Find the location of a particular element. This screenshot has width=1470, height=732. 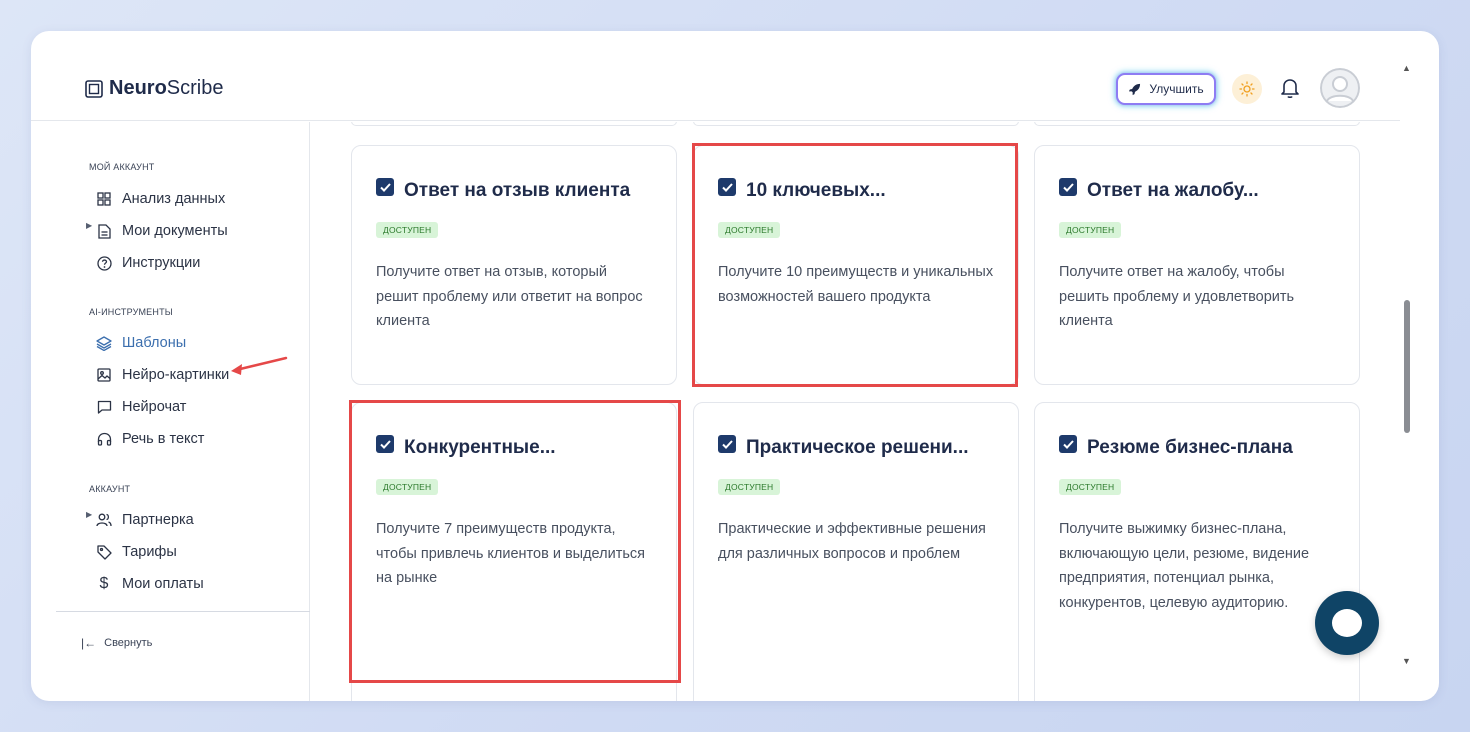

sidebar-item-neuro-chat: Нейрочат is located at coordinates (141, 407).